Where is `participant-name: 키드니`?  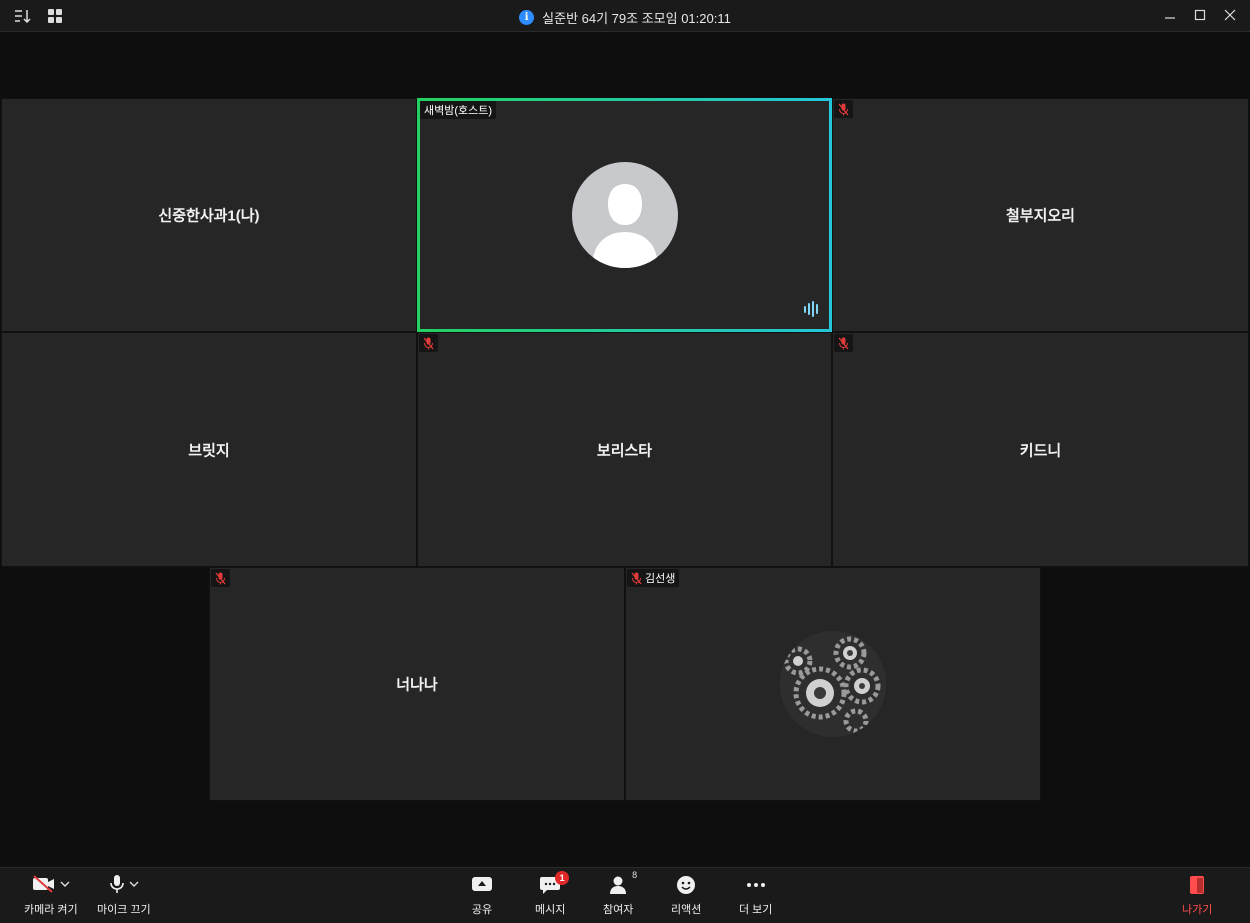 participant-name: 키드니 is located at coordinates (1040, 450).